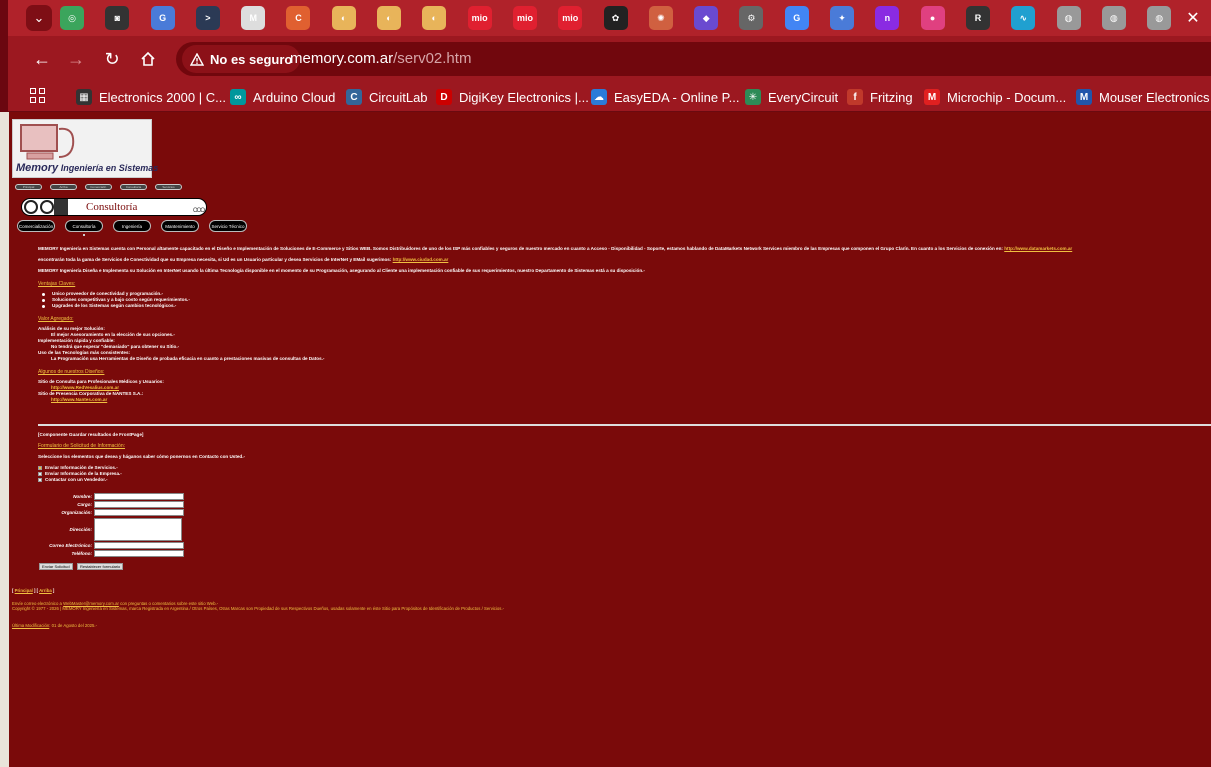 This screenshot has height=767, width=1211. Describe the element at coordinates (100, 566) in the screenshot. I see `reset-button: Restablecer formulario` at that location.